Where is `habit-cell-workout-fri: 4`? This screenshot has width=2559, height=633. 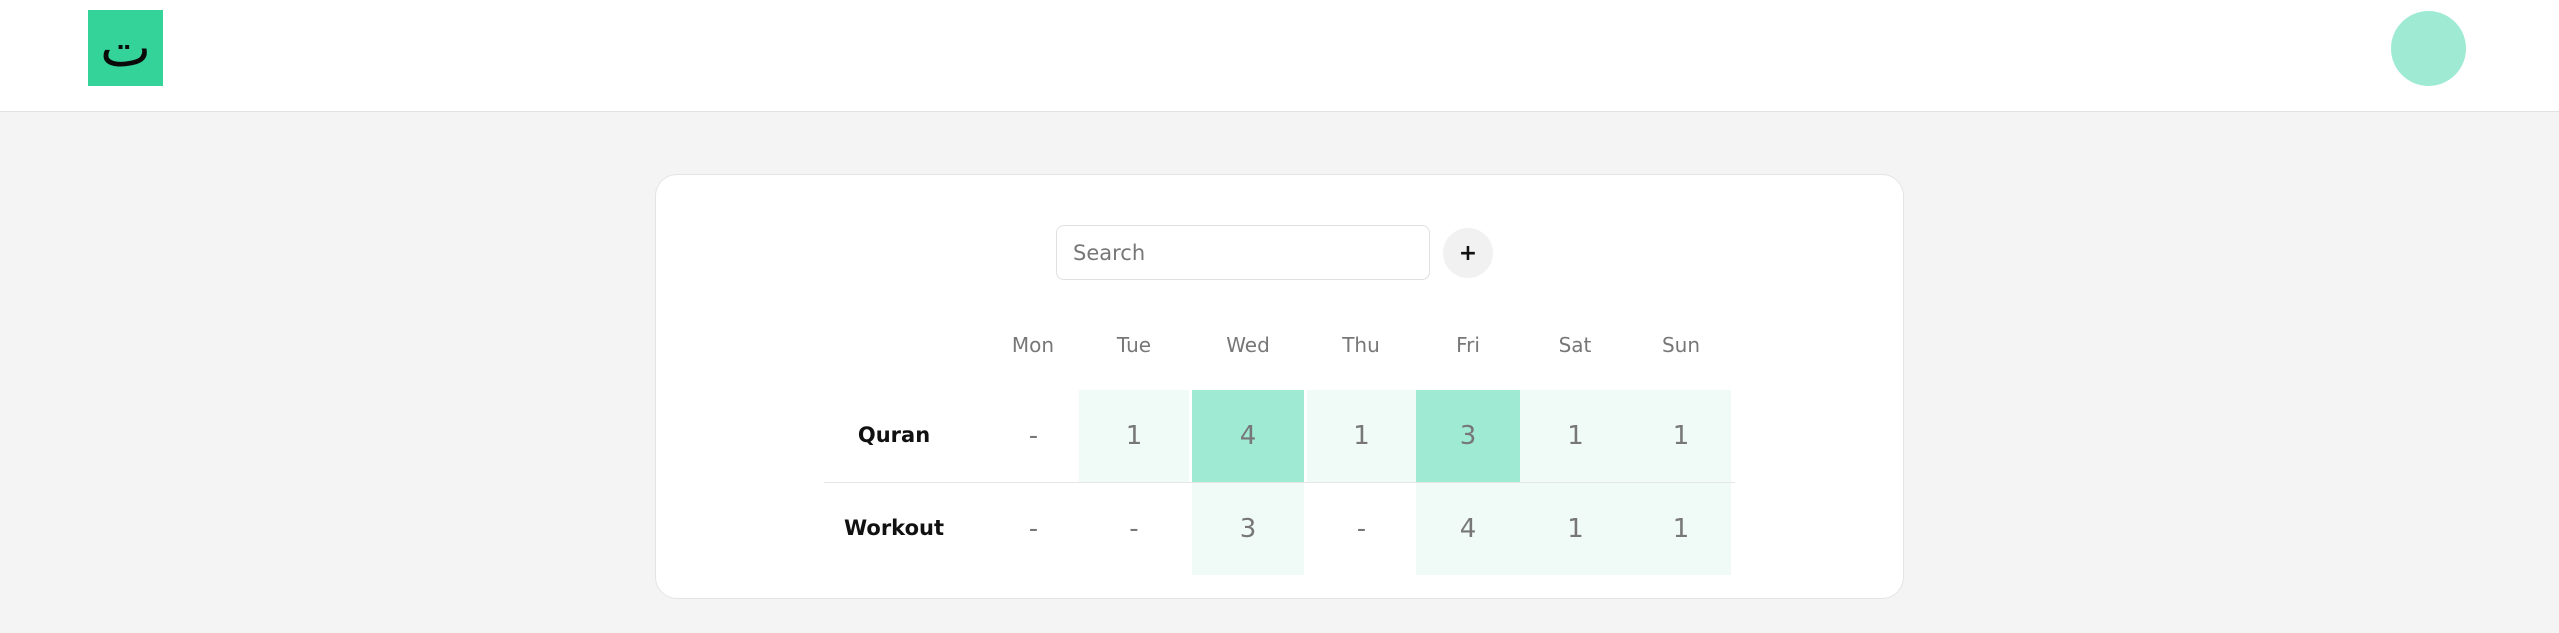 habit-cell-workout-fri: 4 is located at coordinates (1468, 529).